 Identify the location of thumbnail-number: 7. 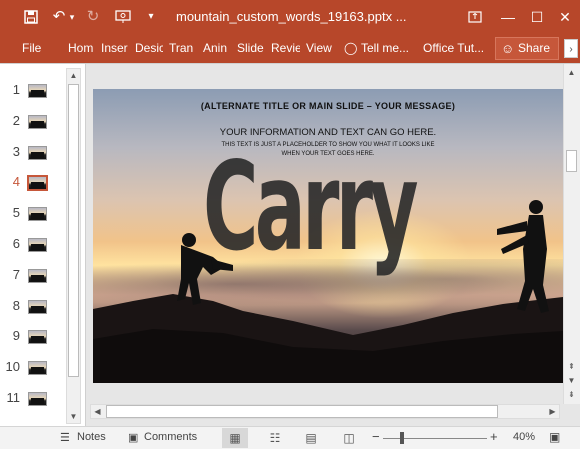
(16, 274).